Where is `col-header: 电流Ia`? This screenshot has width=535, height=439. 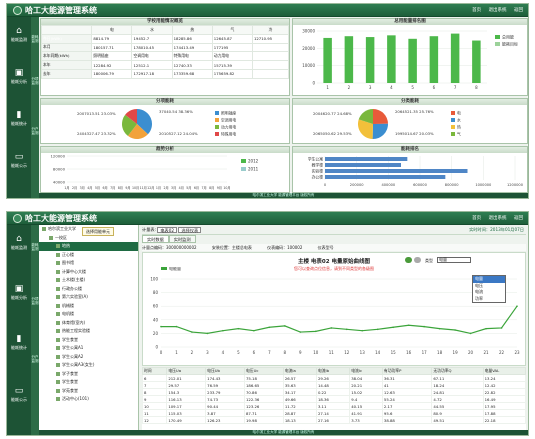
col-header: 电流Ia is located at coordinates (299, 371).